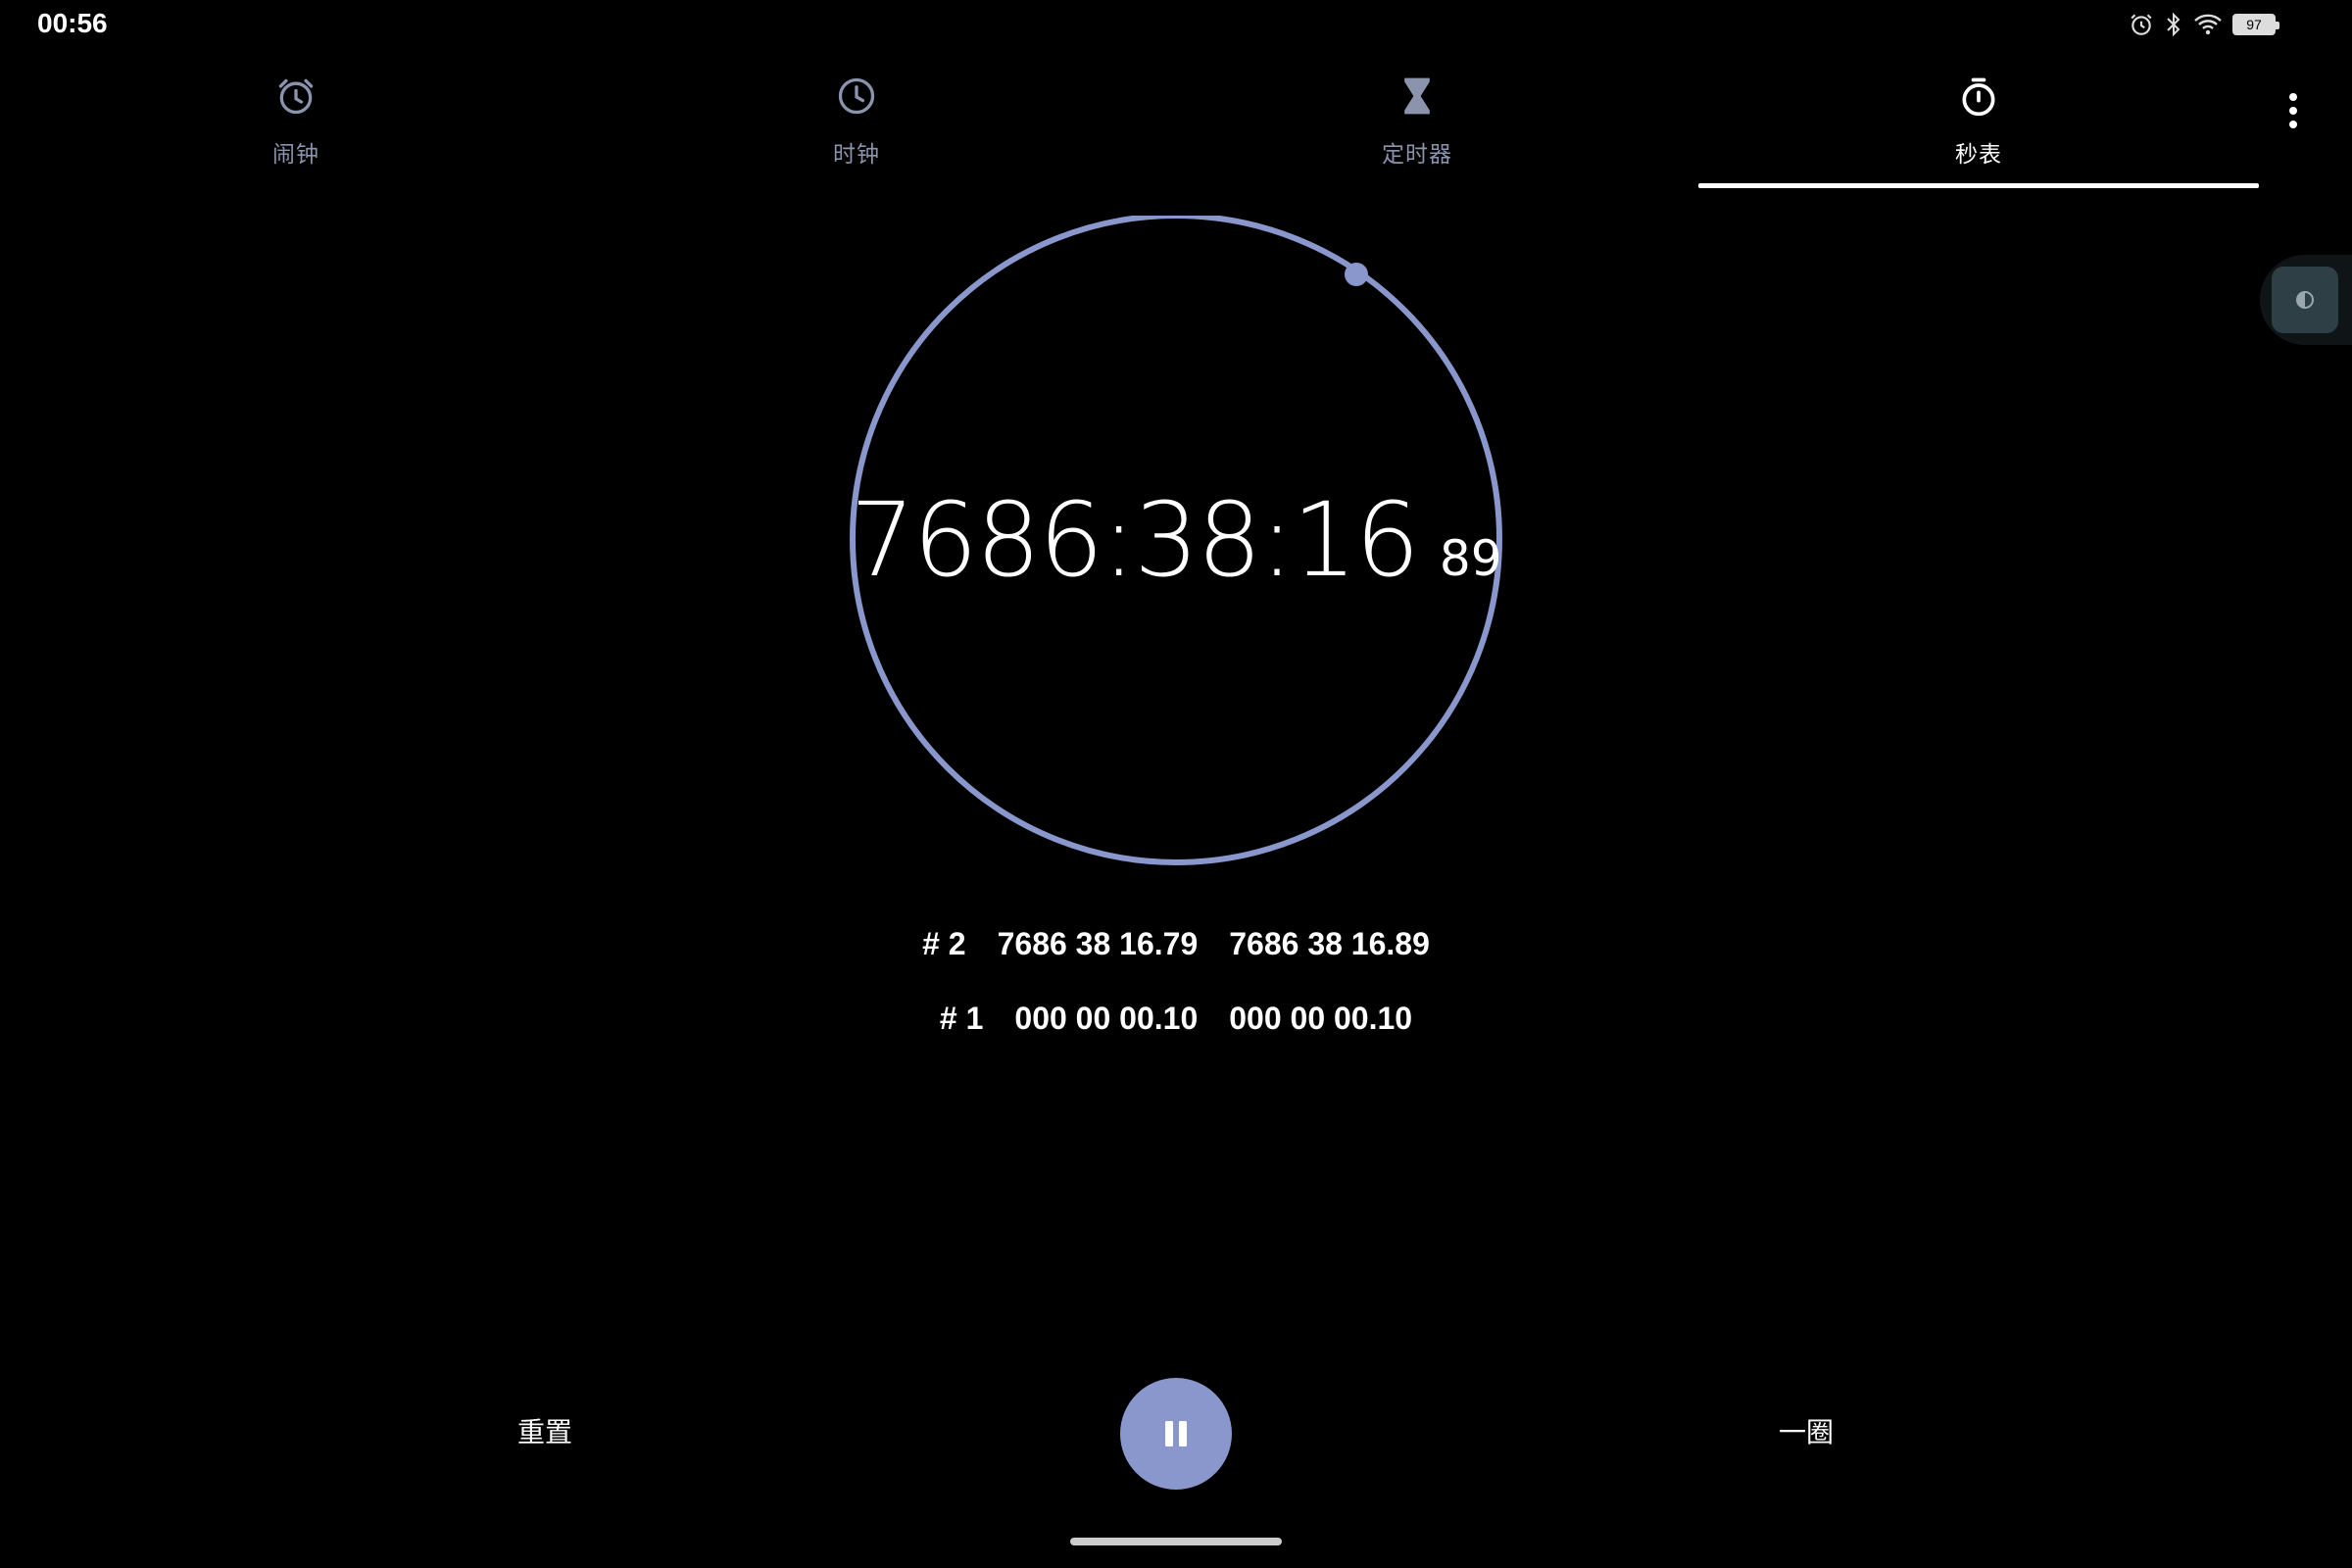  I want to click on tab-timer: 定时器, so click(1417, 122).